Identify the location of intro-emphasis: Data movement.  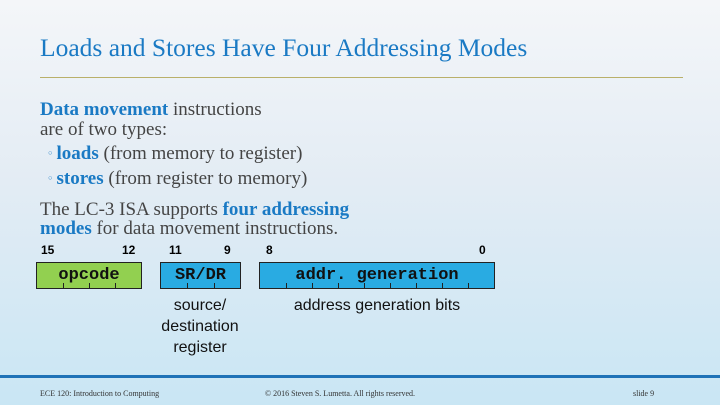
(104, 109).